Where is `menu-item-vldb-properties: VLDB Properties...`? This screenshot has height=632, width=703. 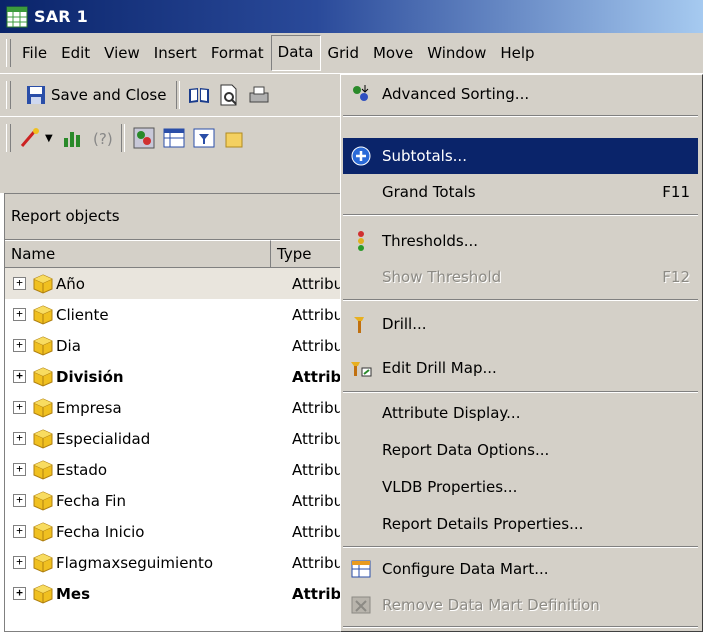 menu-item-vldb-properties: VLDB Properties... is located at coordinates (520, 487).